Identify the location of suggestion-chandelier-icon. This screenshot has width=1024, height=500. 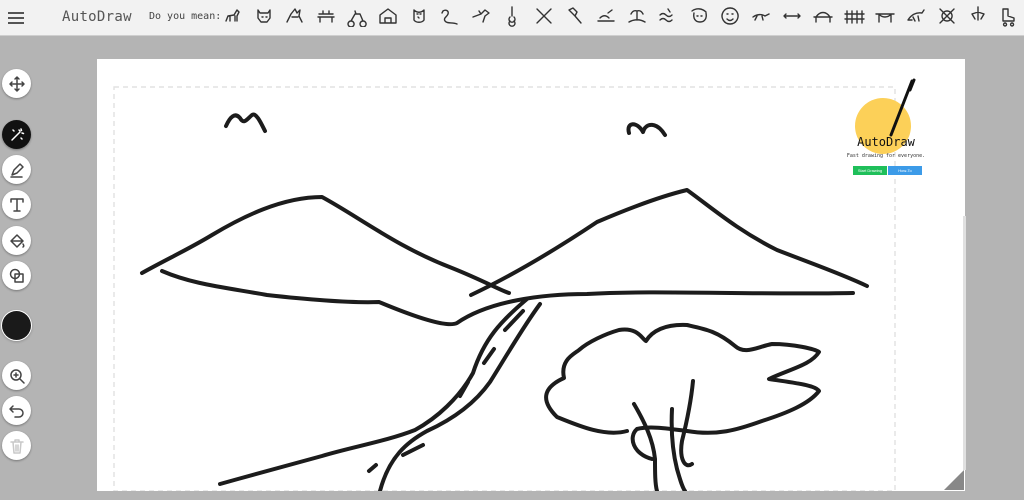
(978, 16).